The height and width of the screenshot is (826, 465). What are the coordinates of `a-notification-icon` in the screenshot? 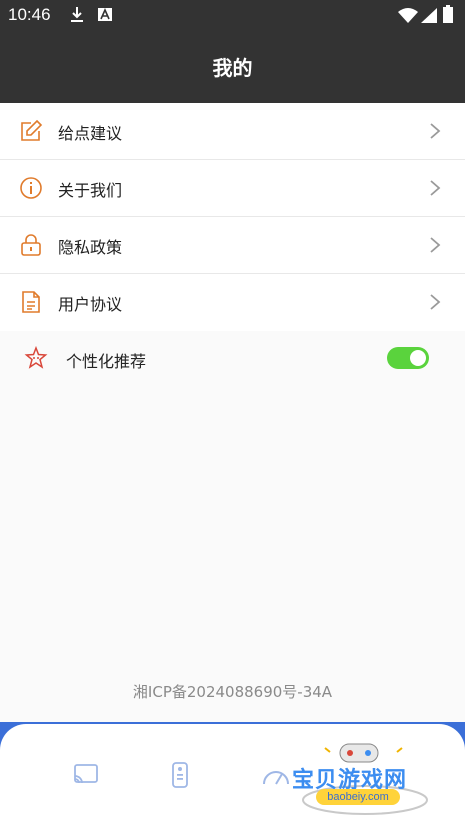 It's located at (105, 14).